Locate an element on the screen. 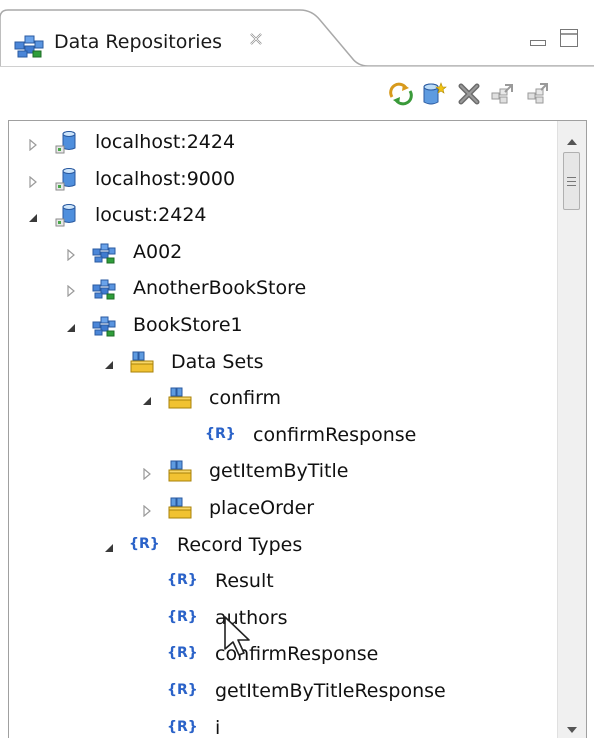 This screenshot has width=594, height=738. refresh-icon is located at coordinates (401, 94).